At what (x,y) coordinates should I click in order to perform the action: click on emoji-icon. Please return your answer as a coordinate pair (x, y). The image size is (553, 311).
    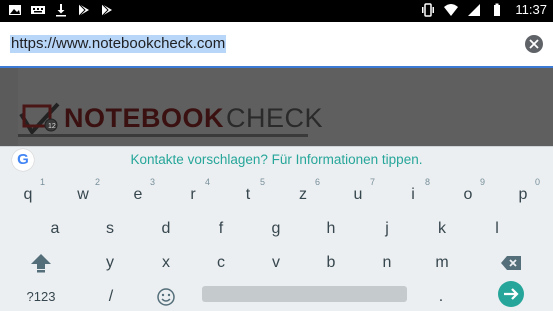
    Looking at the image, I should click on (166, 297).